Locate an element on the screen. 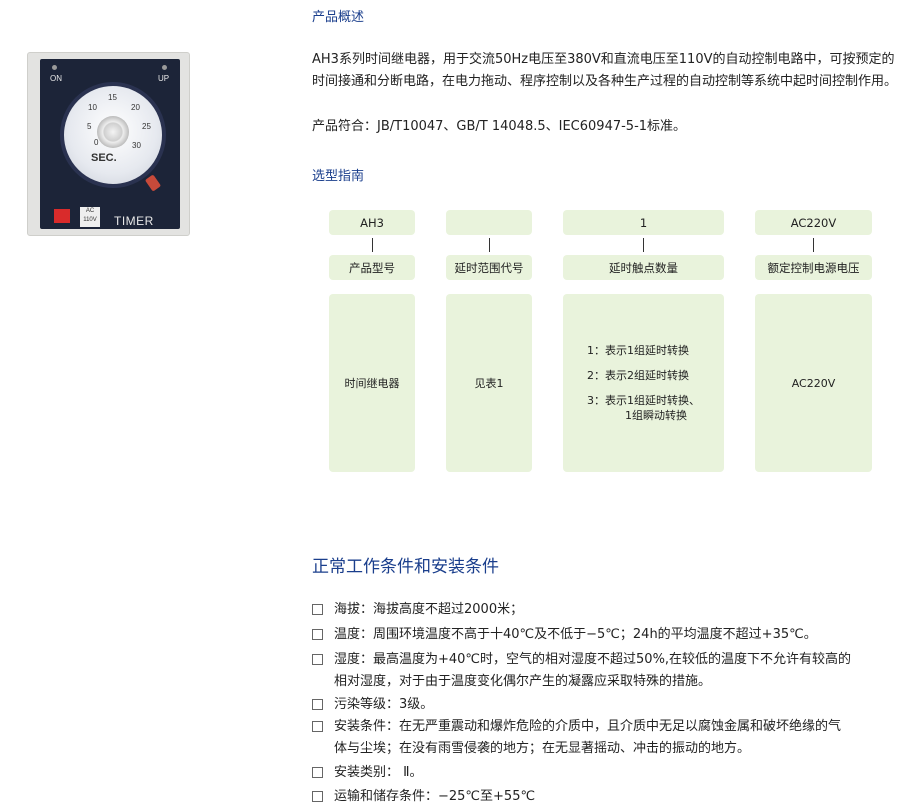 The image size is (920, 811). unit-label: SEC. is located at coordinates (104, 158).